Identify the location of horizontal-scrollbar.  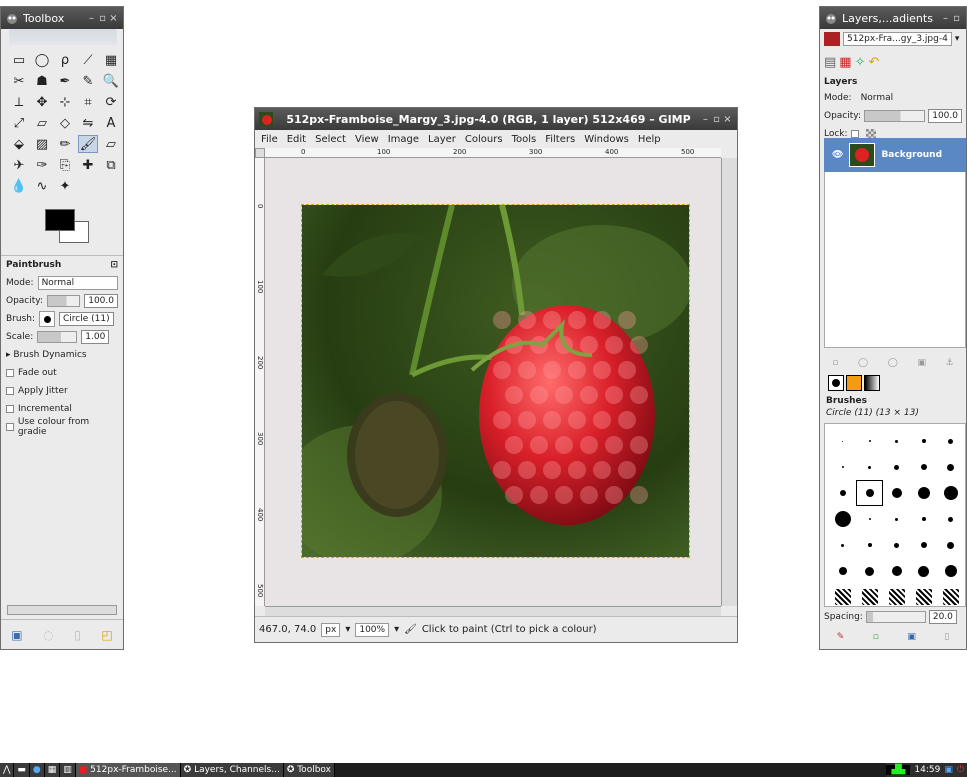
(493, 611).